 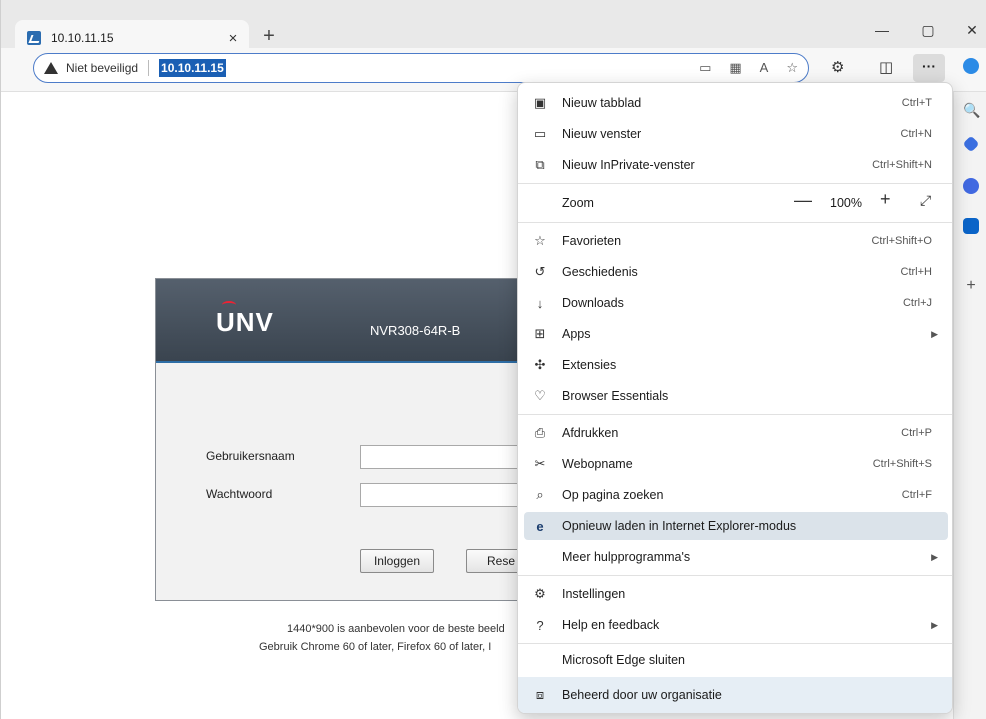 I want to click on login-button: Inloggen, so click(x=397, y=561).